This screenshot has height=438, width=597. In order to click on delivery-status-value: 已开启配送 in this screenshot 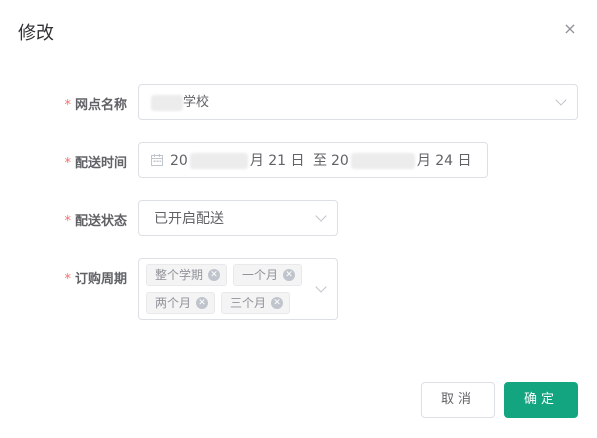, I will do `click(189, 219)`.